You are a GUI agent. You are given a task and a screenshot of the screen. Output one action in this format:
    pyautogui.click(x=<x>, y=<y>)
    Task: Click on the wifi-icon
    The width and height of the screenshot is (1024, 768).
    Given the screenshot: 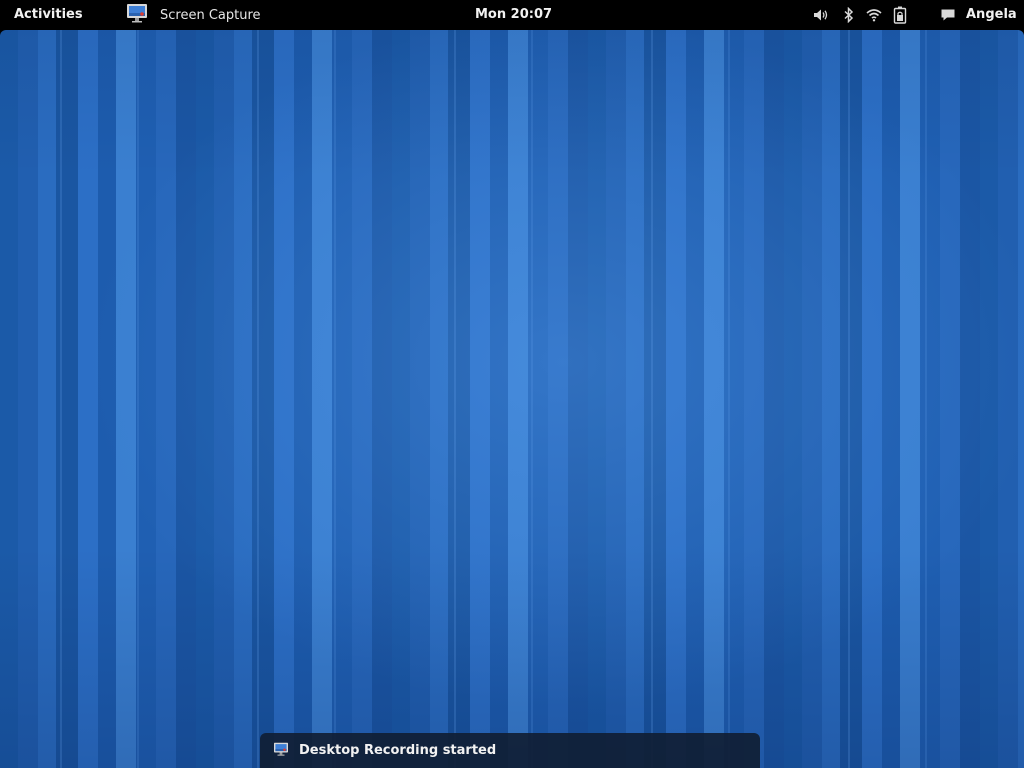 What is the action you would take?
    pyautogui.click(x=874, y=15)
    